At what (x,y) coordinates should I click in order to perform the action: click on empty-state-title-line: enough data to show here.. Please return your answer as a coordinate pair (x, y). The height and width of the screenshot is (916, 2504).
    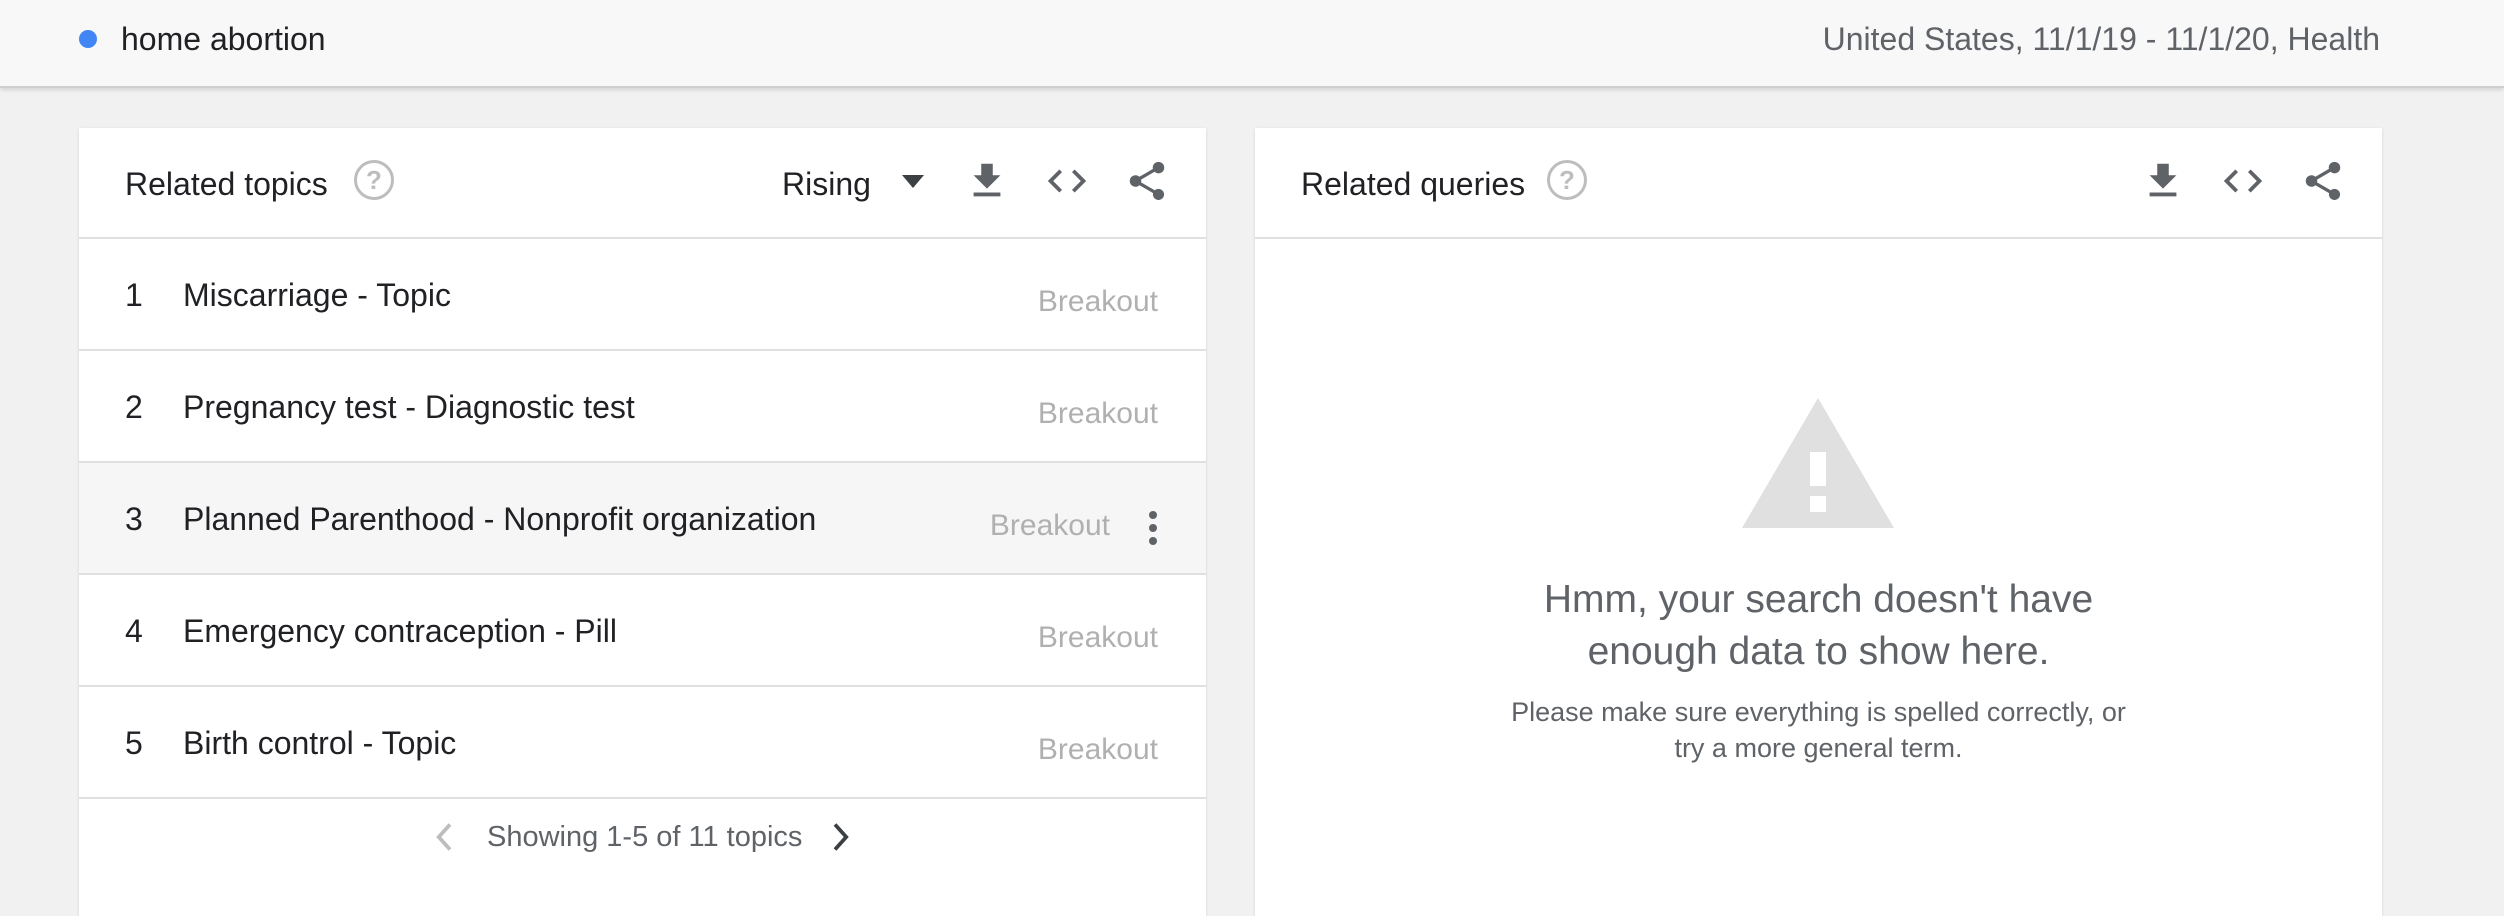
    Looking at the image, I should click on (1818, 651).